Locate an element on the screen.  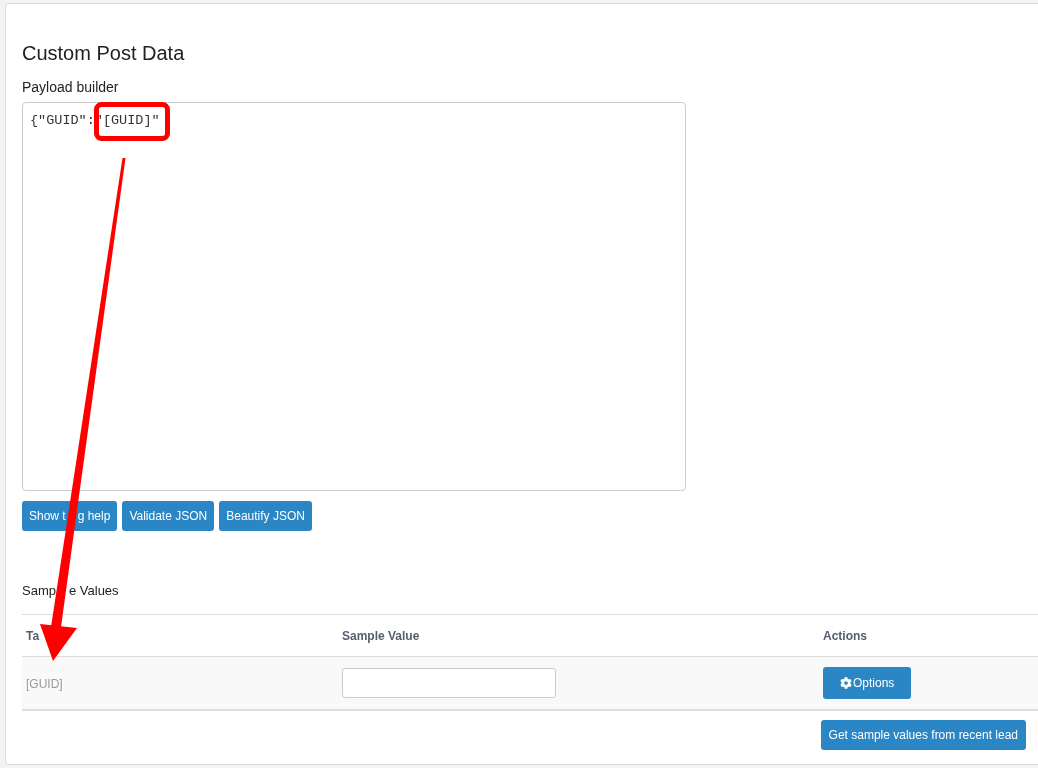
sample-value-input is located at coordinates (449, 683).